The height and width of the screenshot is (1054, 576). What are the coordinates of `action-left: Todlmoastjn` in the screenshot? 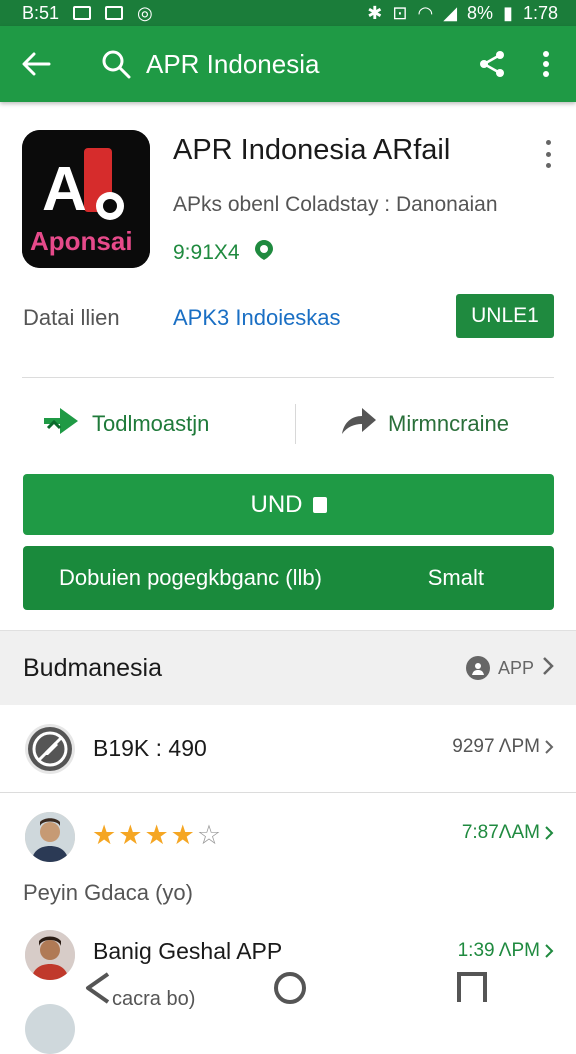 It's located at (125, 424).